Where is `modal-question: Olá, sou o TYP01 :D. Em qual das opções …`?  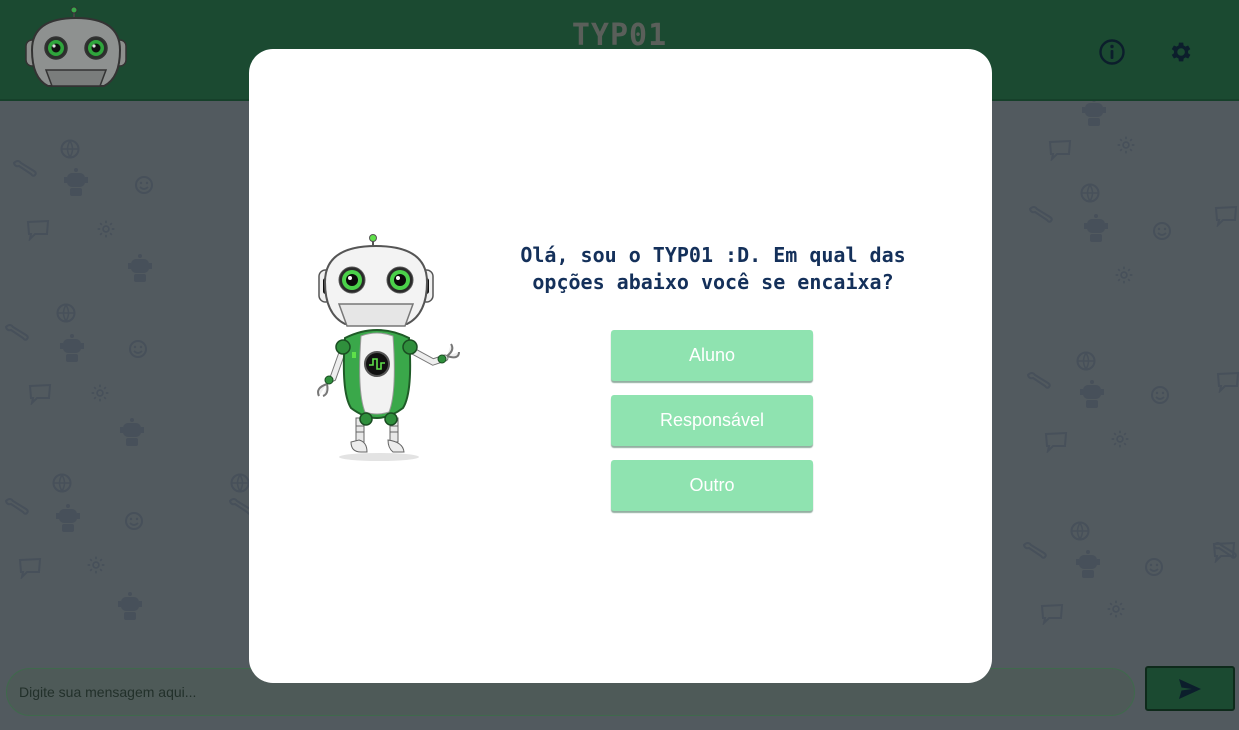
modal-question: Olá, sou o TYP01 :D. Em qual das opções … is located at coordinates (713, 268).